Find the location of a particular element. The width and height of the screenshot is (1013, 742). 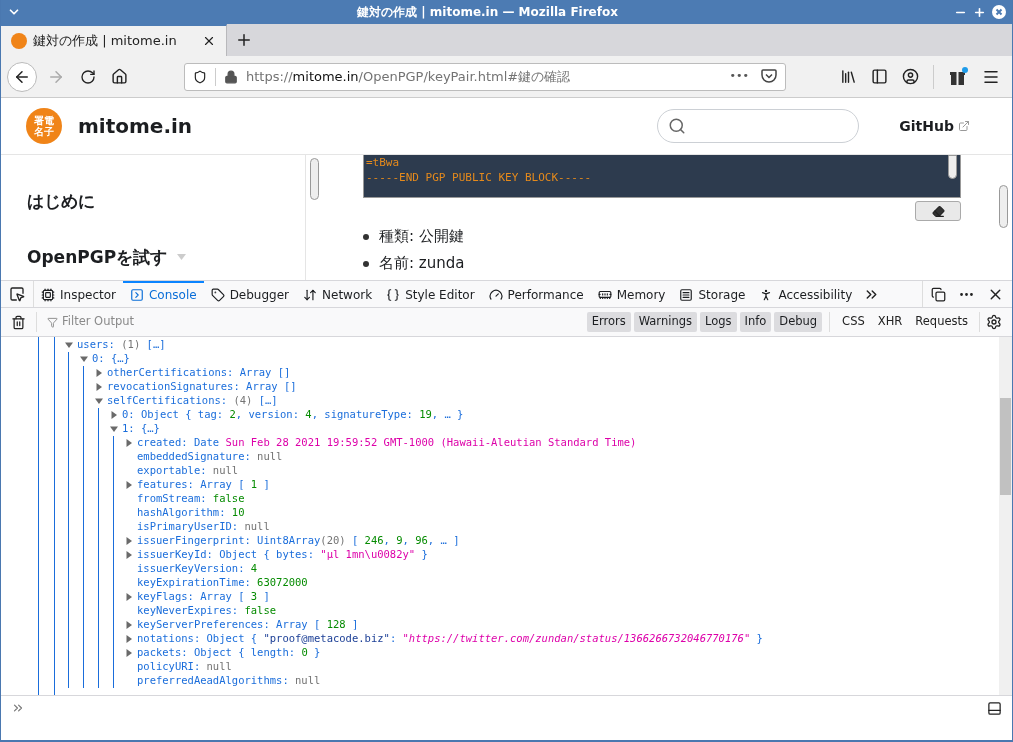

console-property: issuerKeyVersion: 4 is located at coordinates (197, 569).